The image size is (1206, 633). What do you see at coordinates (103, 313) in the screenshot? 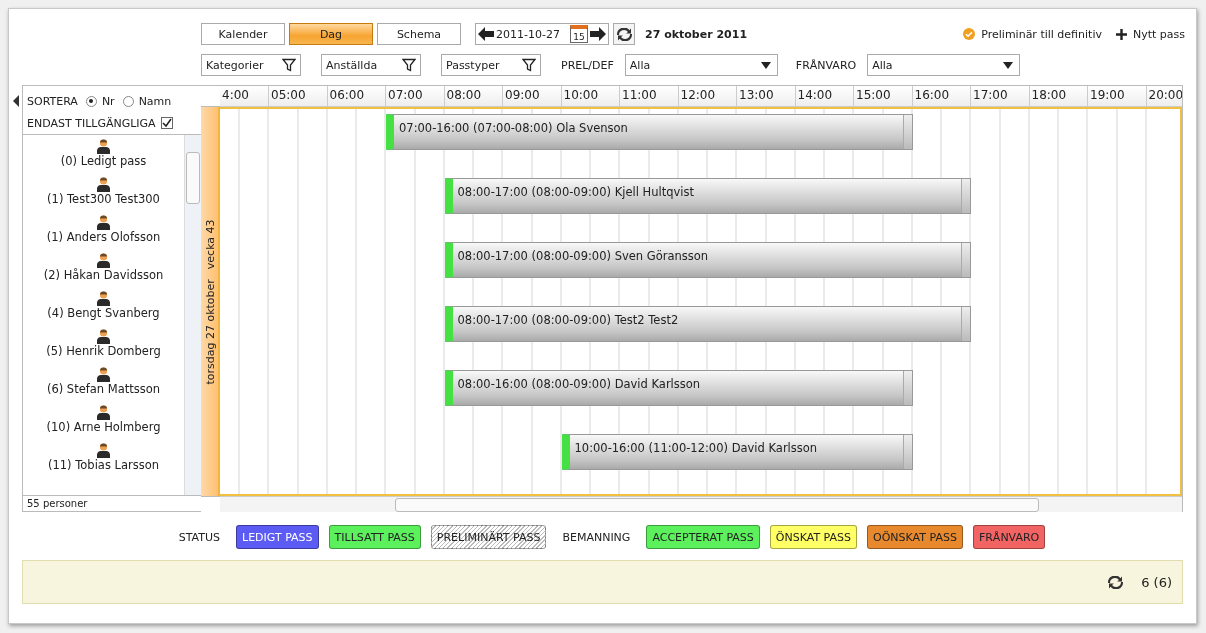
I see `person-name: (4) Bengt Svanberg` at bounding box center [103, 313].